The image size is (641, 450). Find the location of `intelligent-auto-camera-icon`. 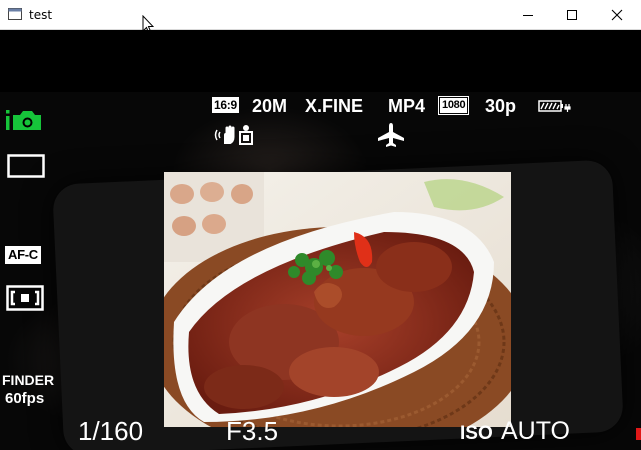

intelligent-auto-camera-icon is located at coordinates (23, 120).